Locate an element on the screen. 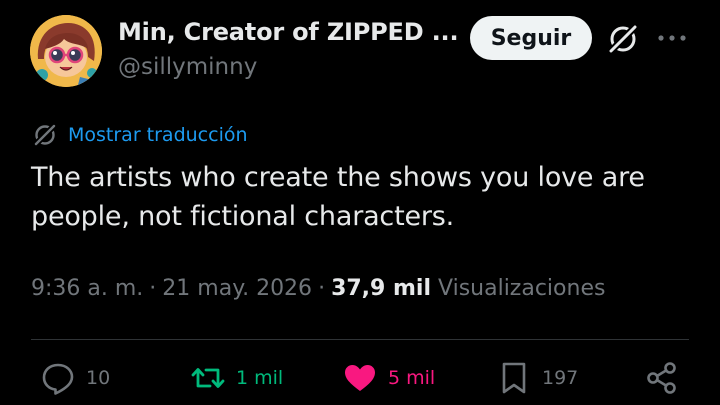 The height and width of the screenshot is (405, 720). divider is located at coordinates (360, 339).